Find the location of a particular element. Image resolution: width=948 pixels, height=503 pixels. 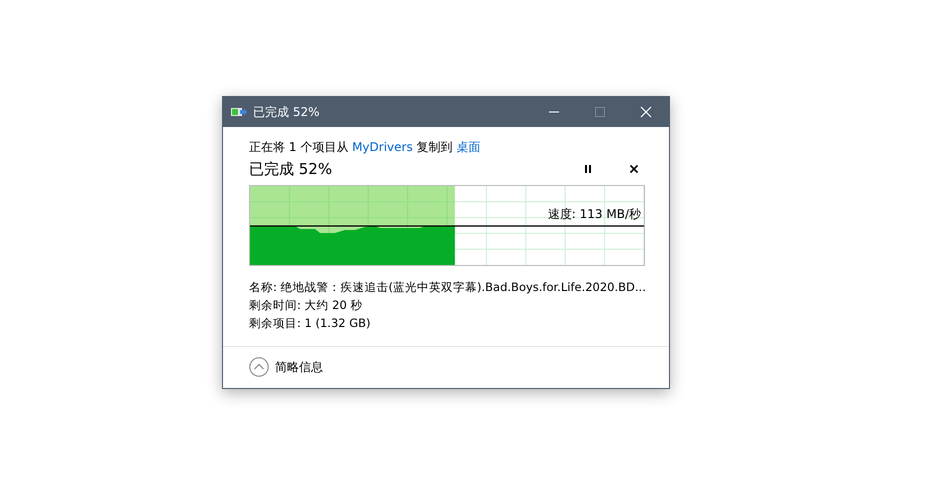

copy-icon is located at coordinates (239, 112).